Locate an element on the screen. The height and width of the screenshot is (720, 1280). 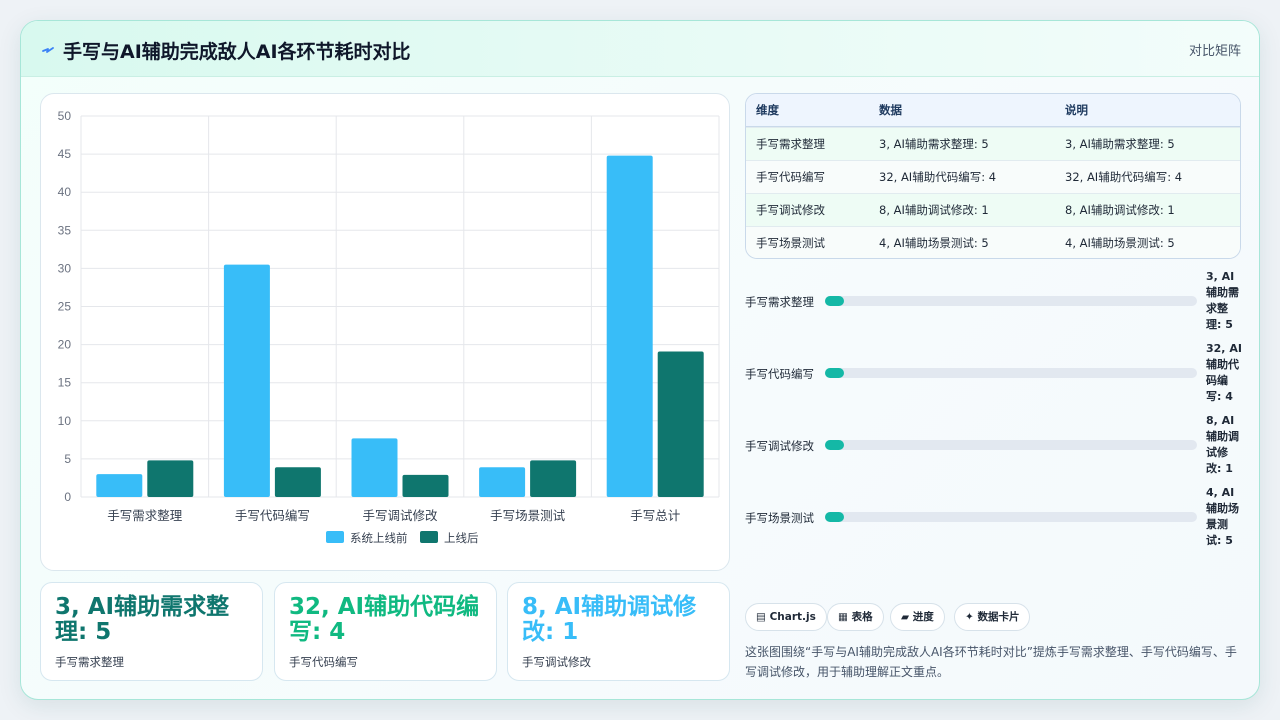
sparkle-icon: ✦ is located at coordinates (969, 617).